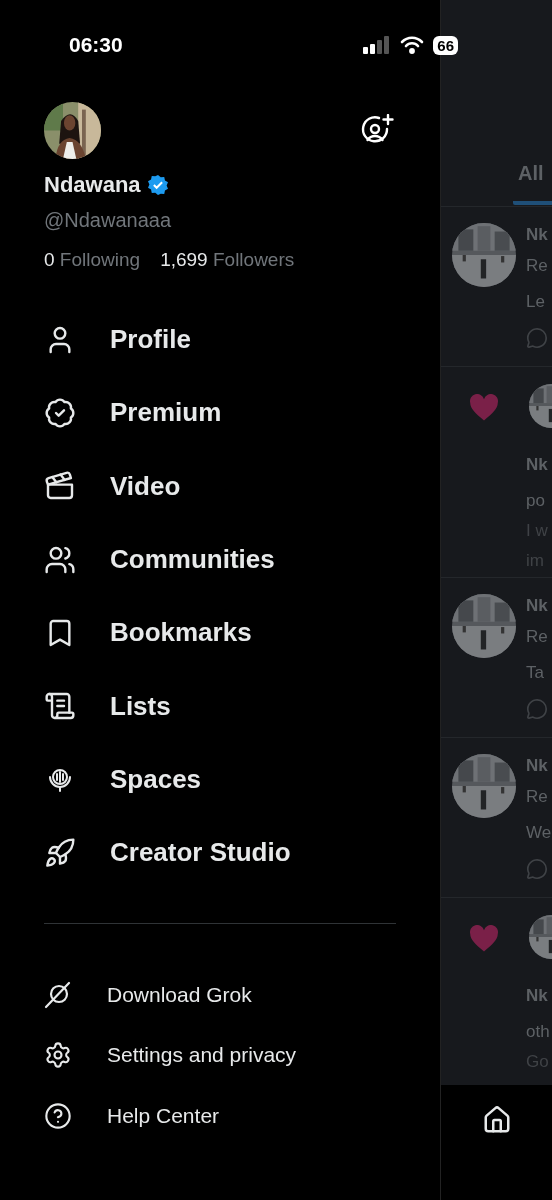 This screenshot has width=552, height=1200. What do you see at coordinates (166, 413) in the screenshot?
I see `menu-item: Premium` at bounding box center [166, 413].